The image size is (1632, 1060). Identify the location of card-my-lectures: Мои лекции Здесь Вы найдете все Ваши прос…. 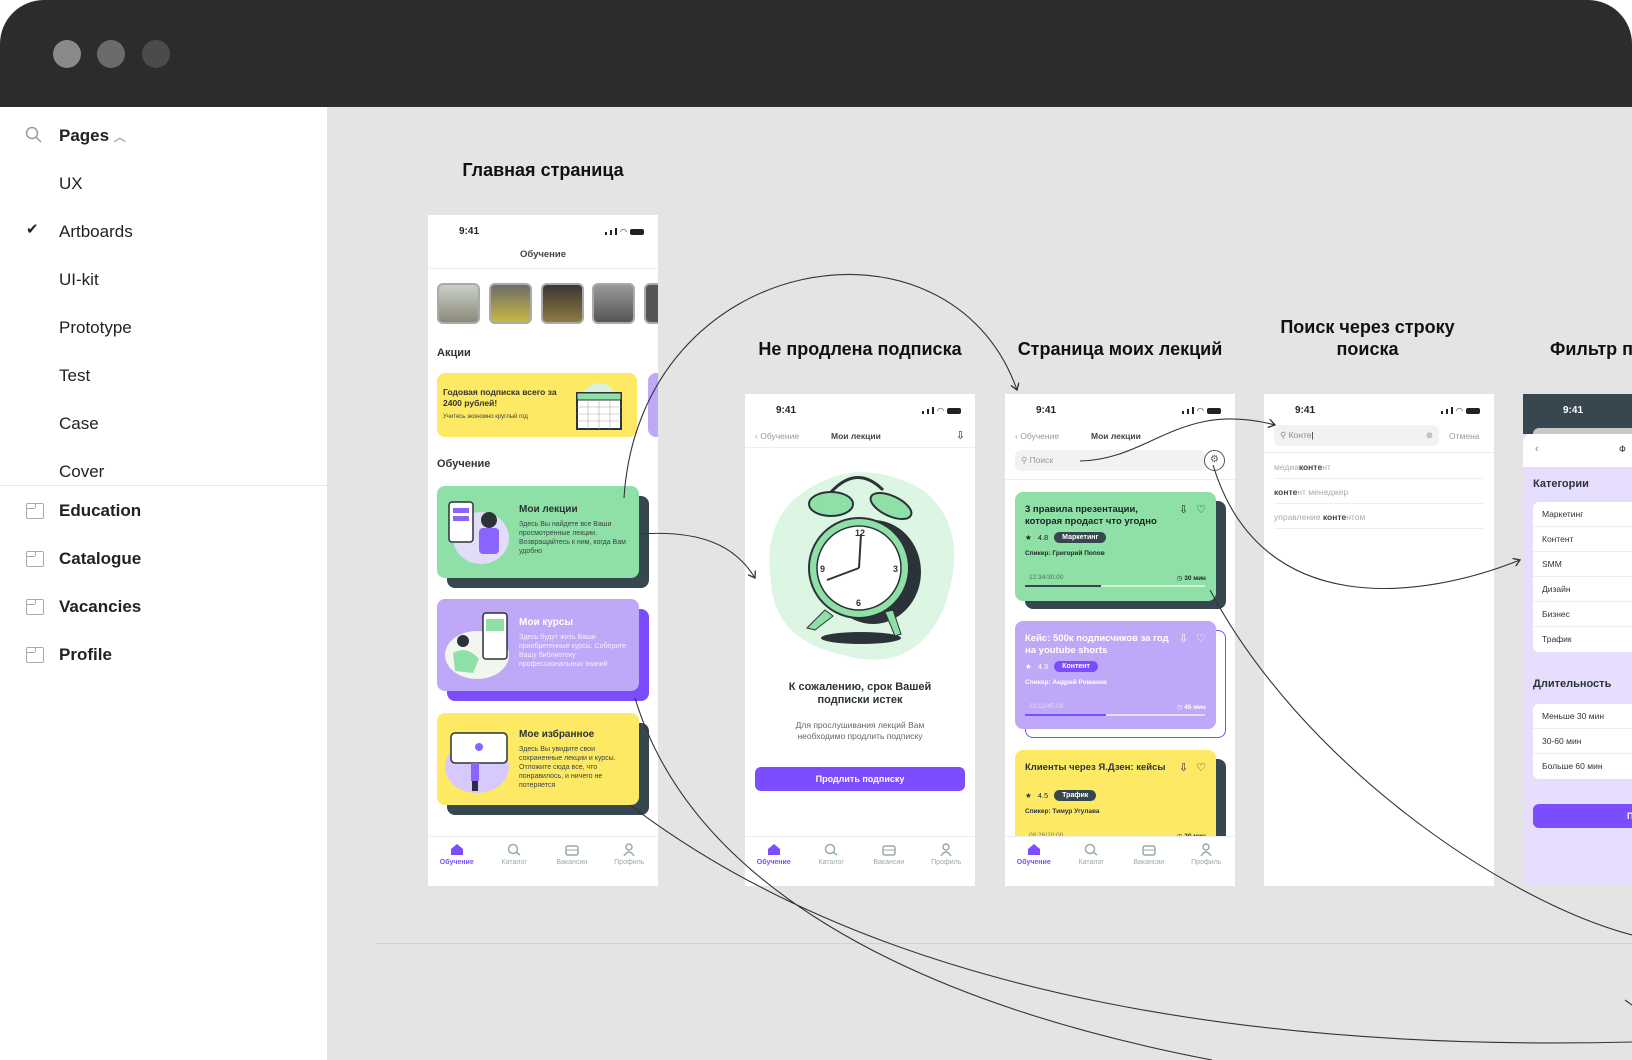
(538, 532).